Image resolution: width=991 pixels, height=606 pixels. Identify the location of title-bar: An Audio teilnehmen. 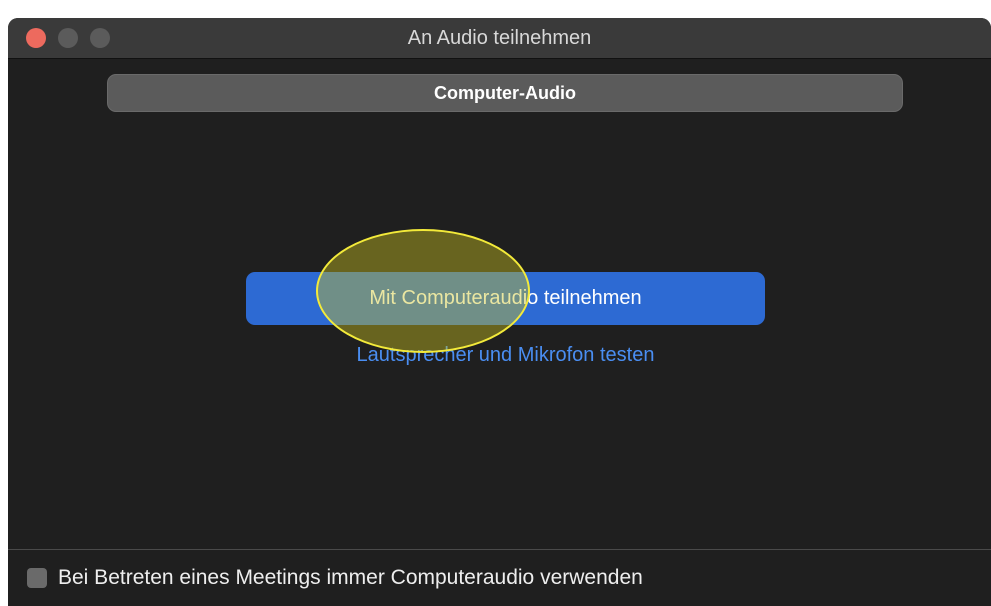
(499, 38).